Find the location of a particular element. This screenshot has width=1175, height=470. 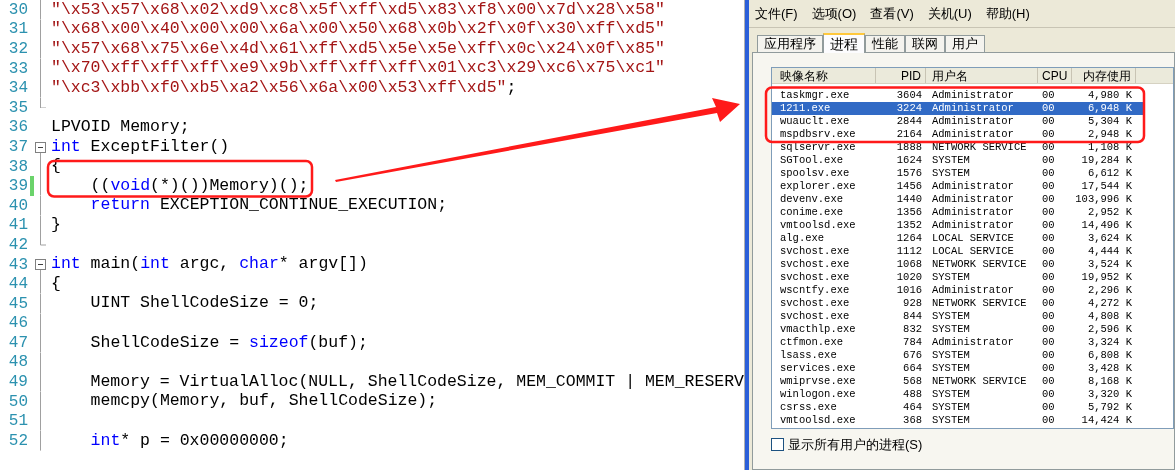

table-cell-text: winlogon.exe is located at coordinates (818, 394).